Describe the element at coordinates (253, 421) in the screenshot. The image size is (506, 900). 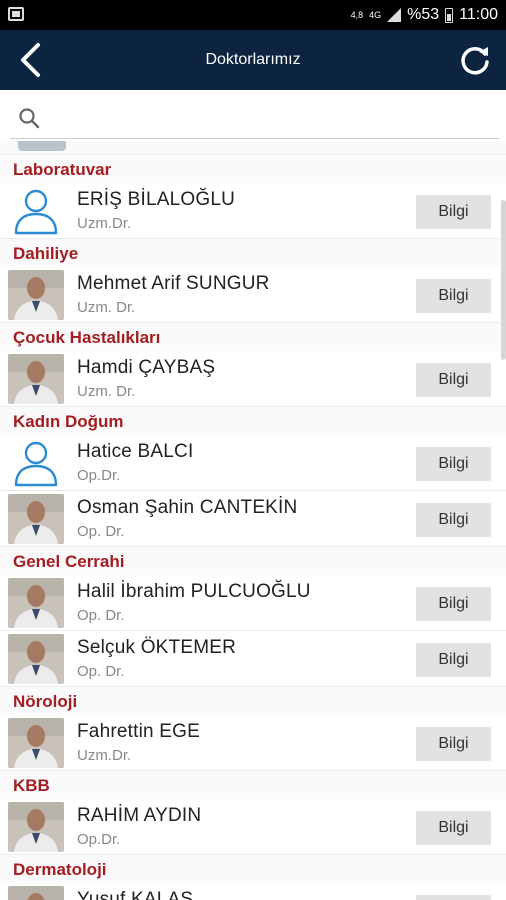
I see `section-header: Kadın Doğum` at that location.